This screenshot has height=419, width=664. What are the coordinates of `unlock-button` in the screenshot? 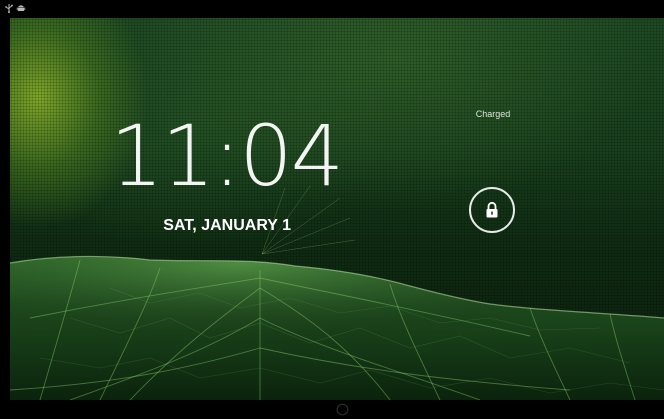 It's located at (492, 210).